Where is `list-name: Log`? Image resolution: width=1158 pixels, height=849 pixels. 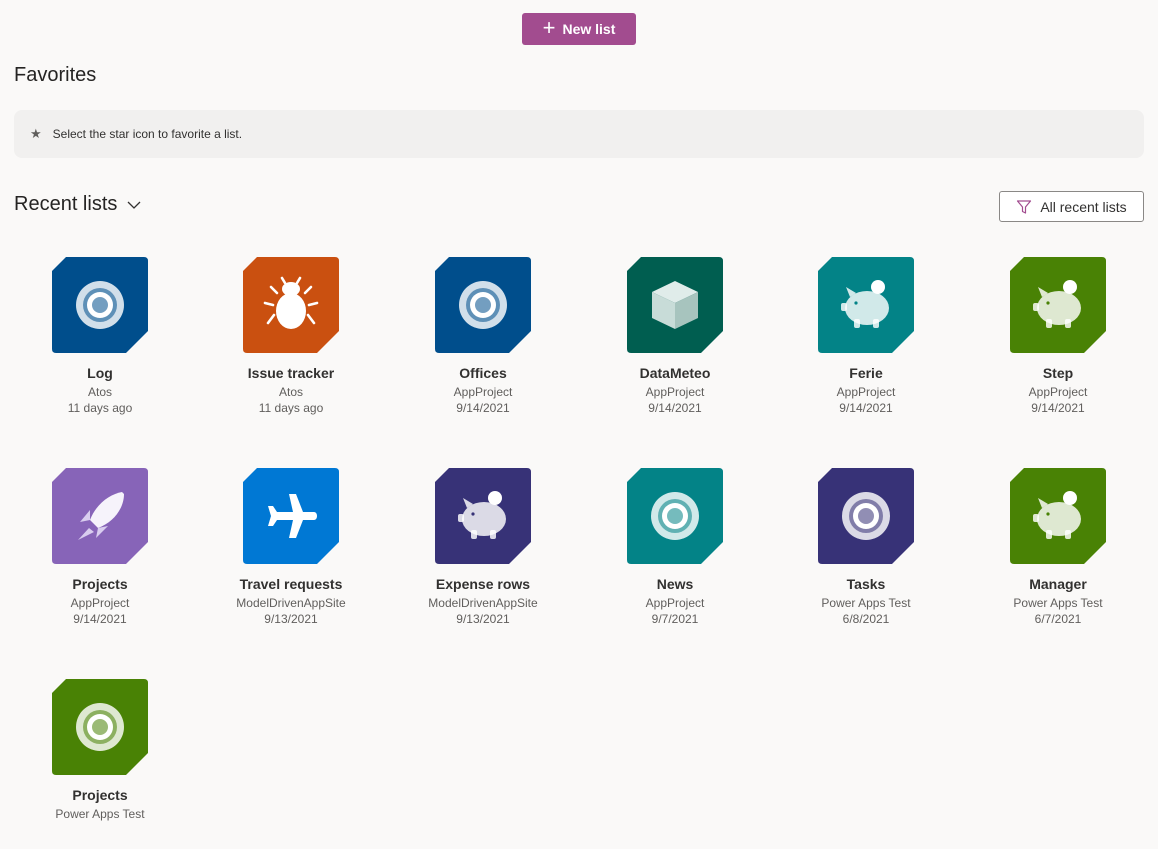 list-name: Log is located at coordinates (100, 373).